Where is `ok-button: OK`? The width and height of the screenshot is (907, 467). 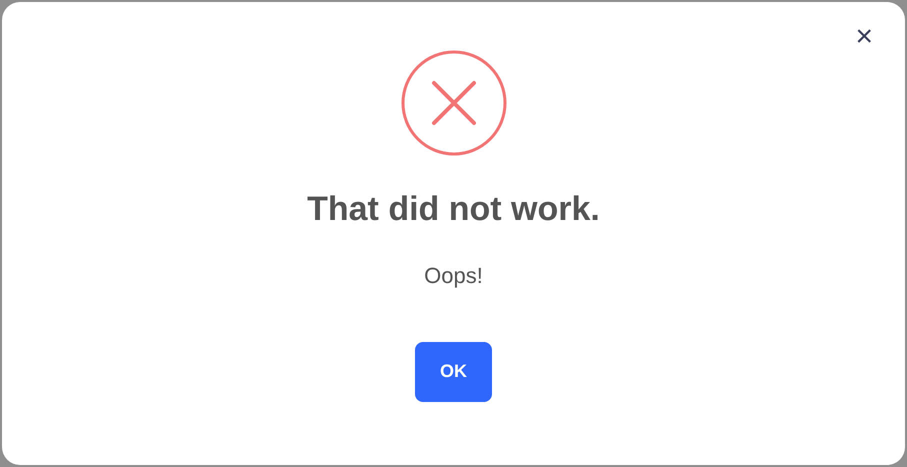 ok-button: OK is located at coordinates (453, 372).